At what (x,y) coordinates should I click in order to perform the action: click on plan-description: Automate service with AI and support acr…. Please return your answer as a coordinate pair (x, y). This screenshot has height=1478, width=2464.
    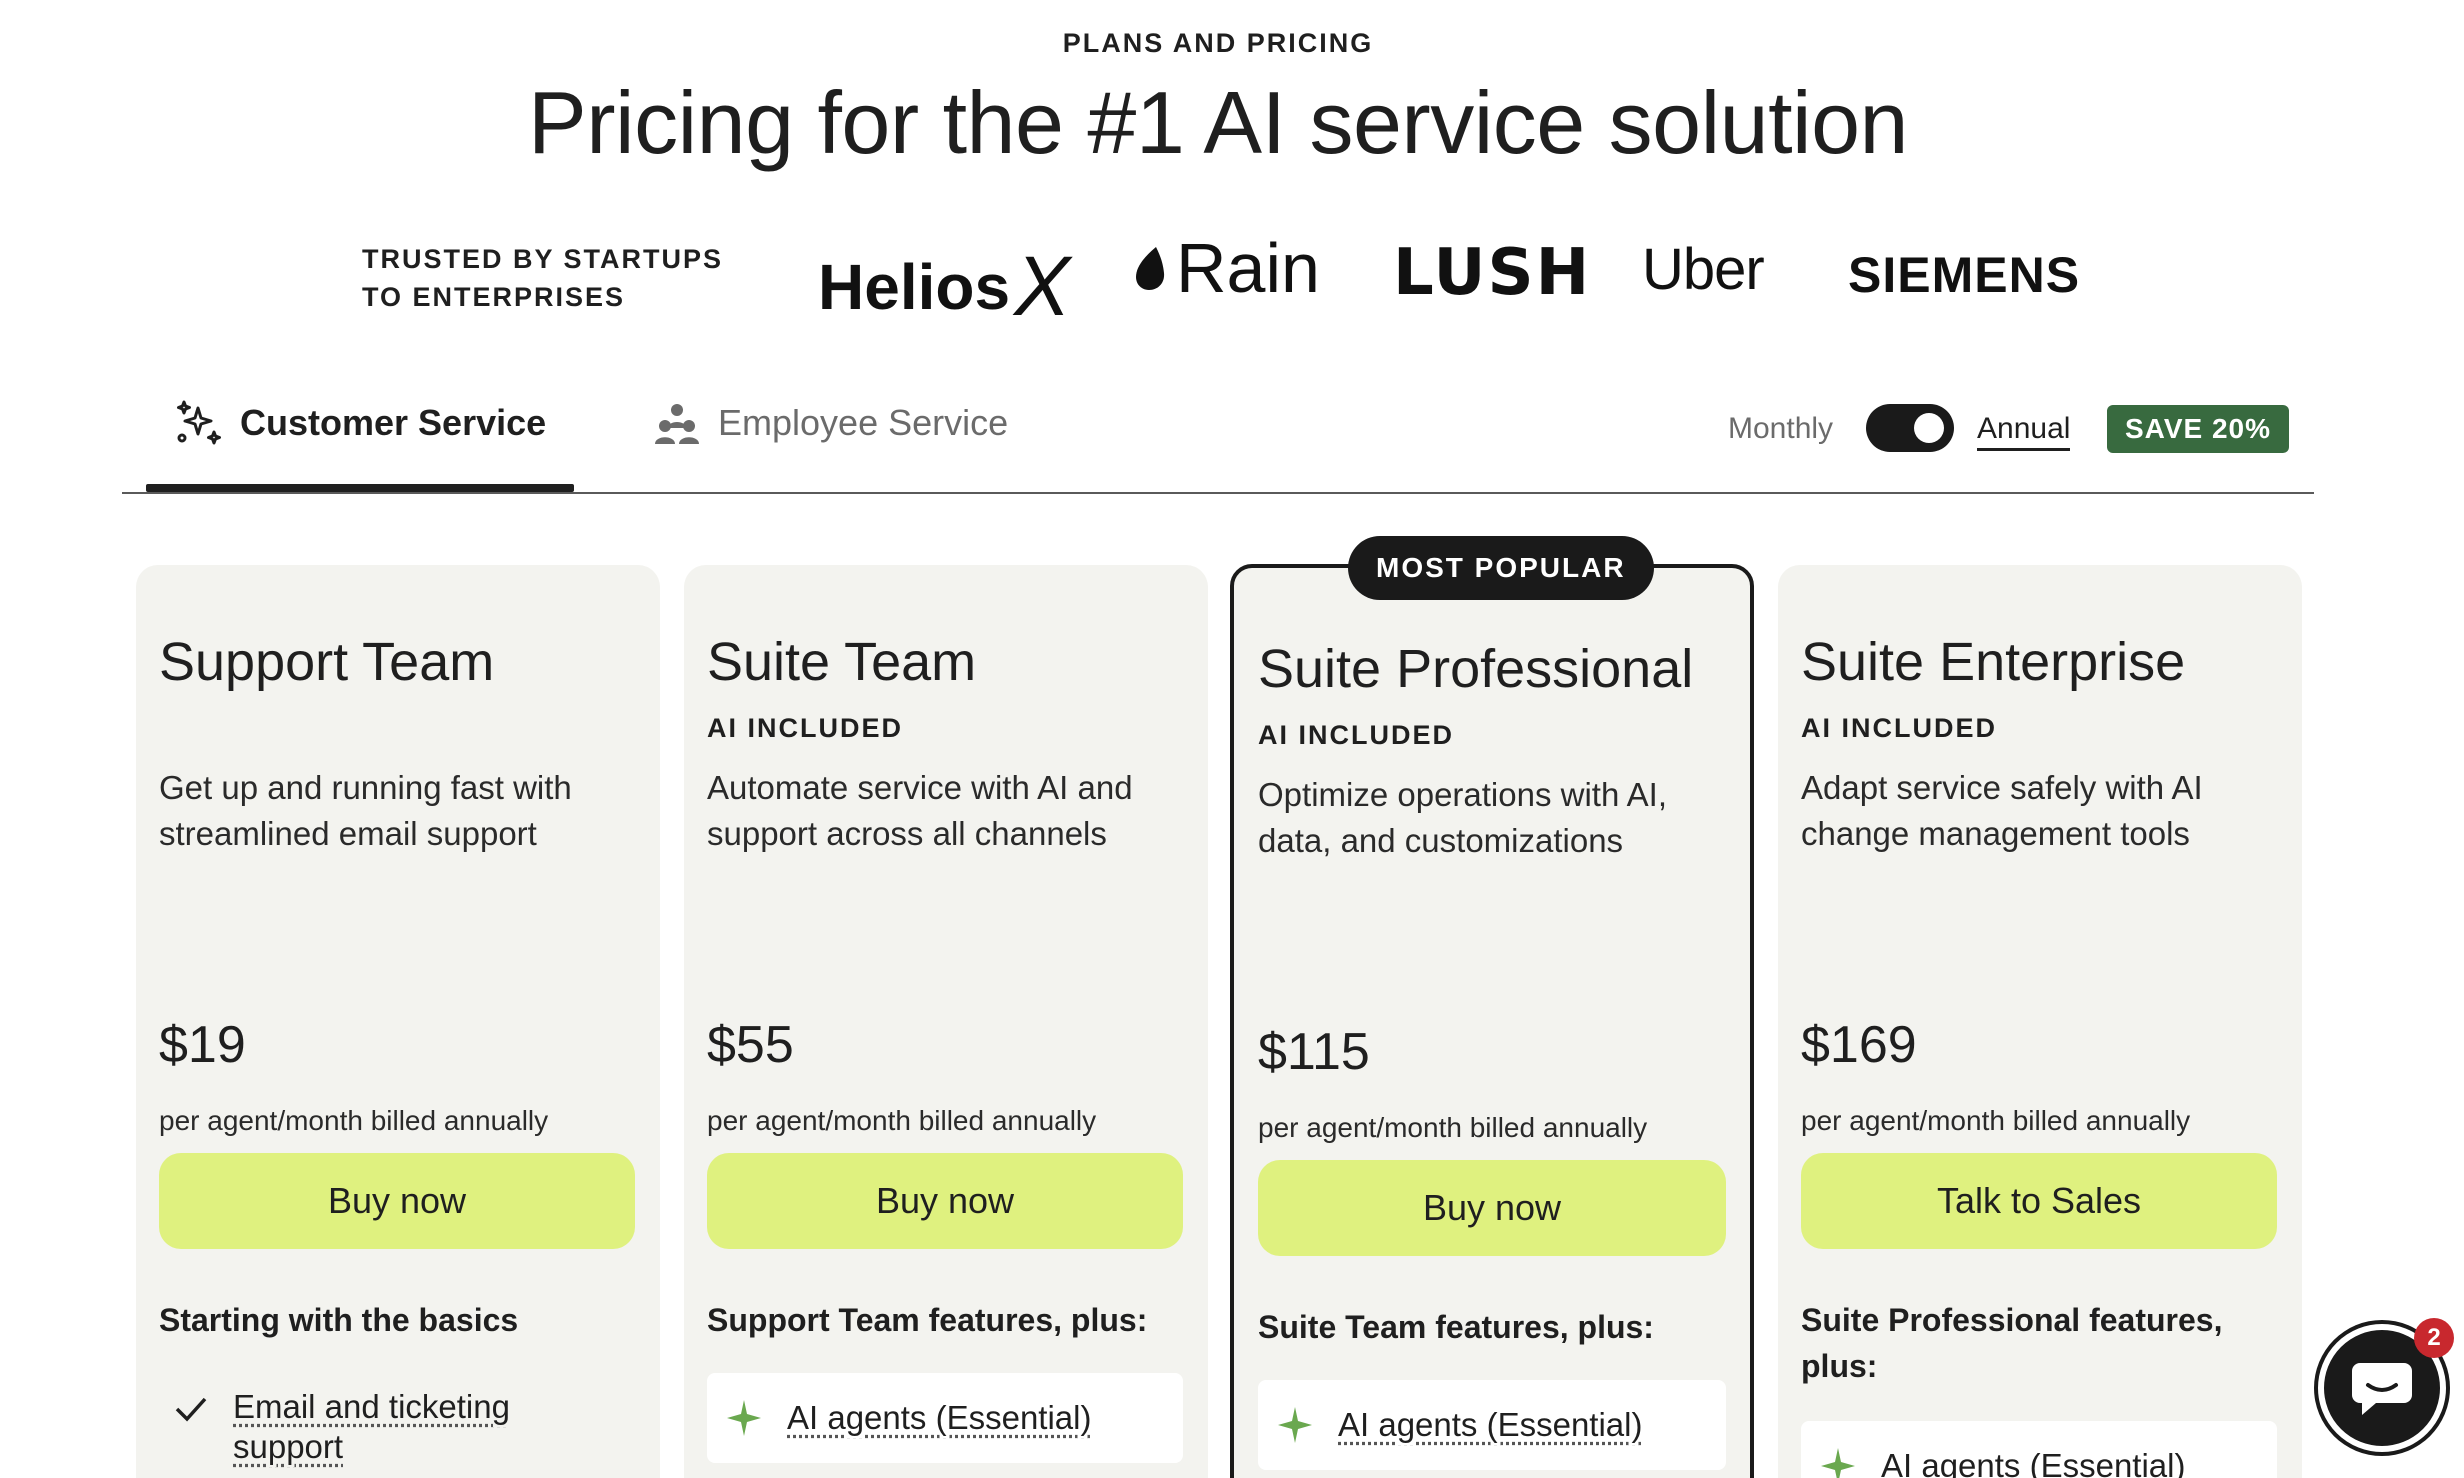
    Looking at the image, I should click on (937, 811).